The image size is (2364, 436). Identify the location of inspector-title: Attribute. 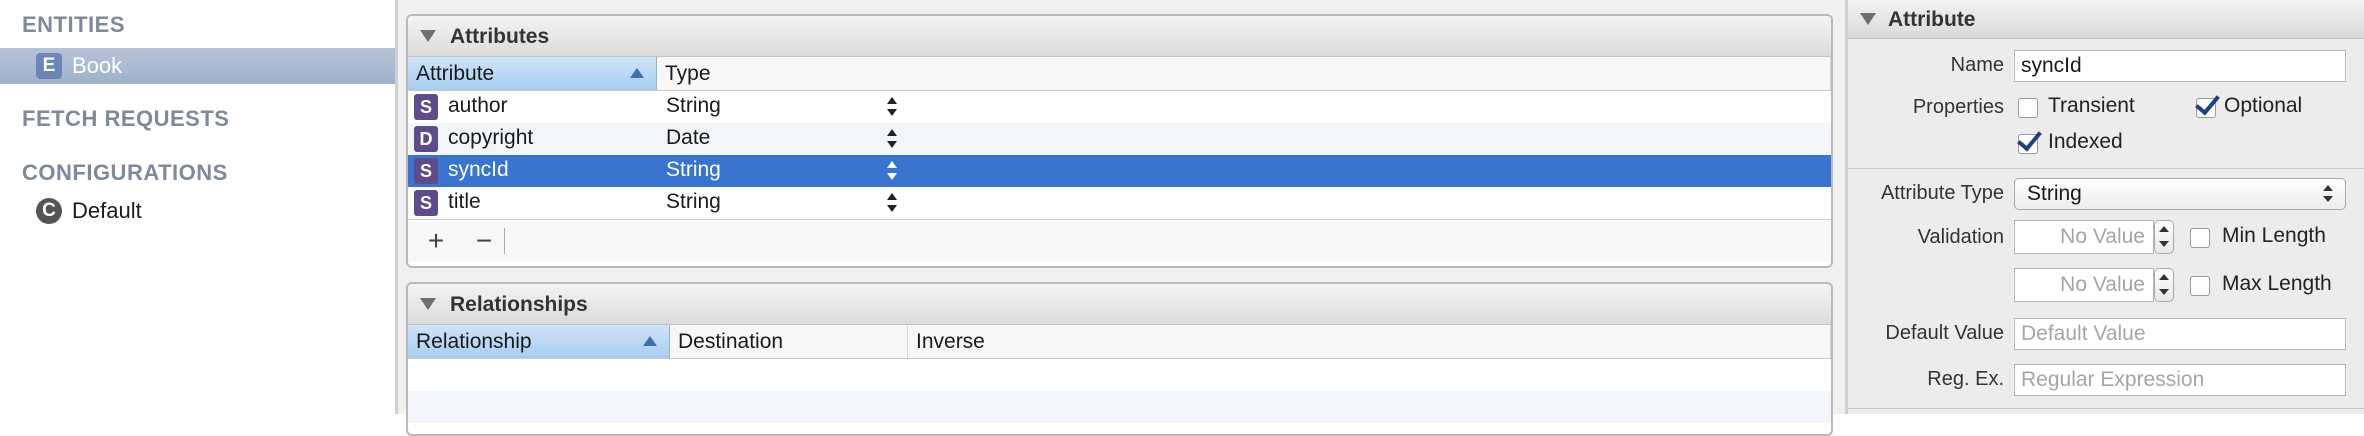
(1932, 19).